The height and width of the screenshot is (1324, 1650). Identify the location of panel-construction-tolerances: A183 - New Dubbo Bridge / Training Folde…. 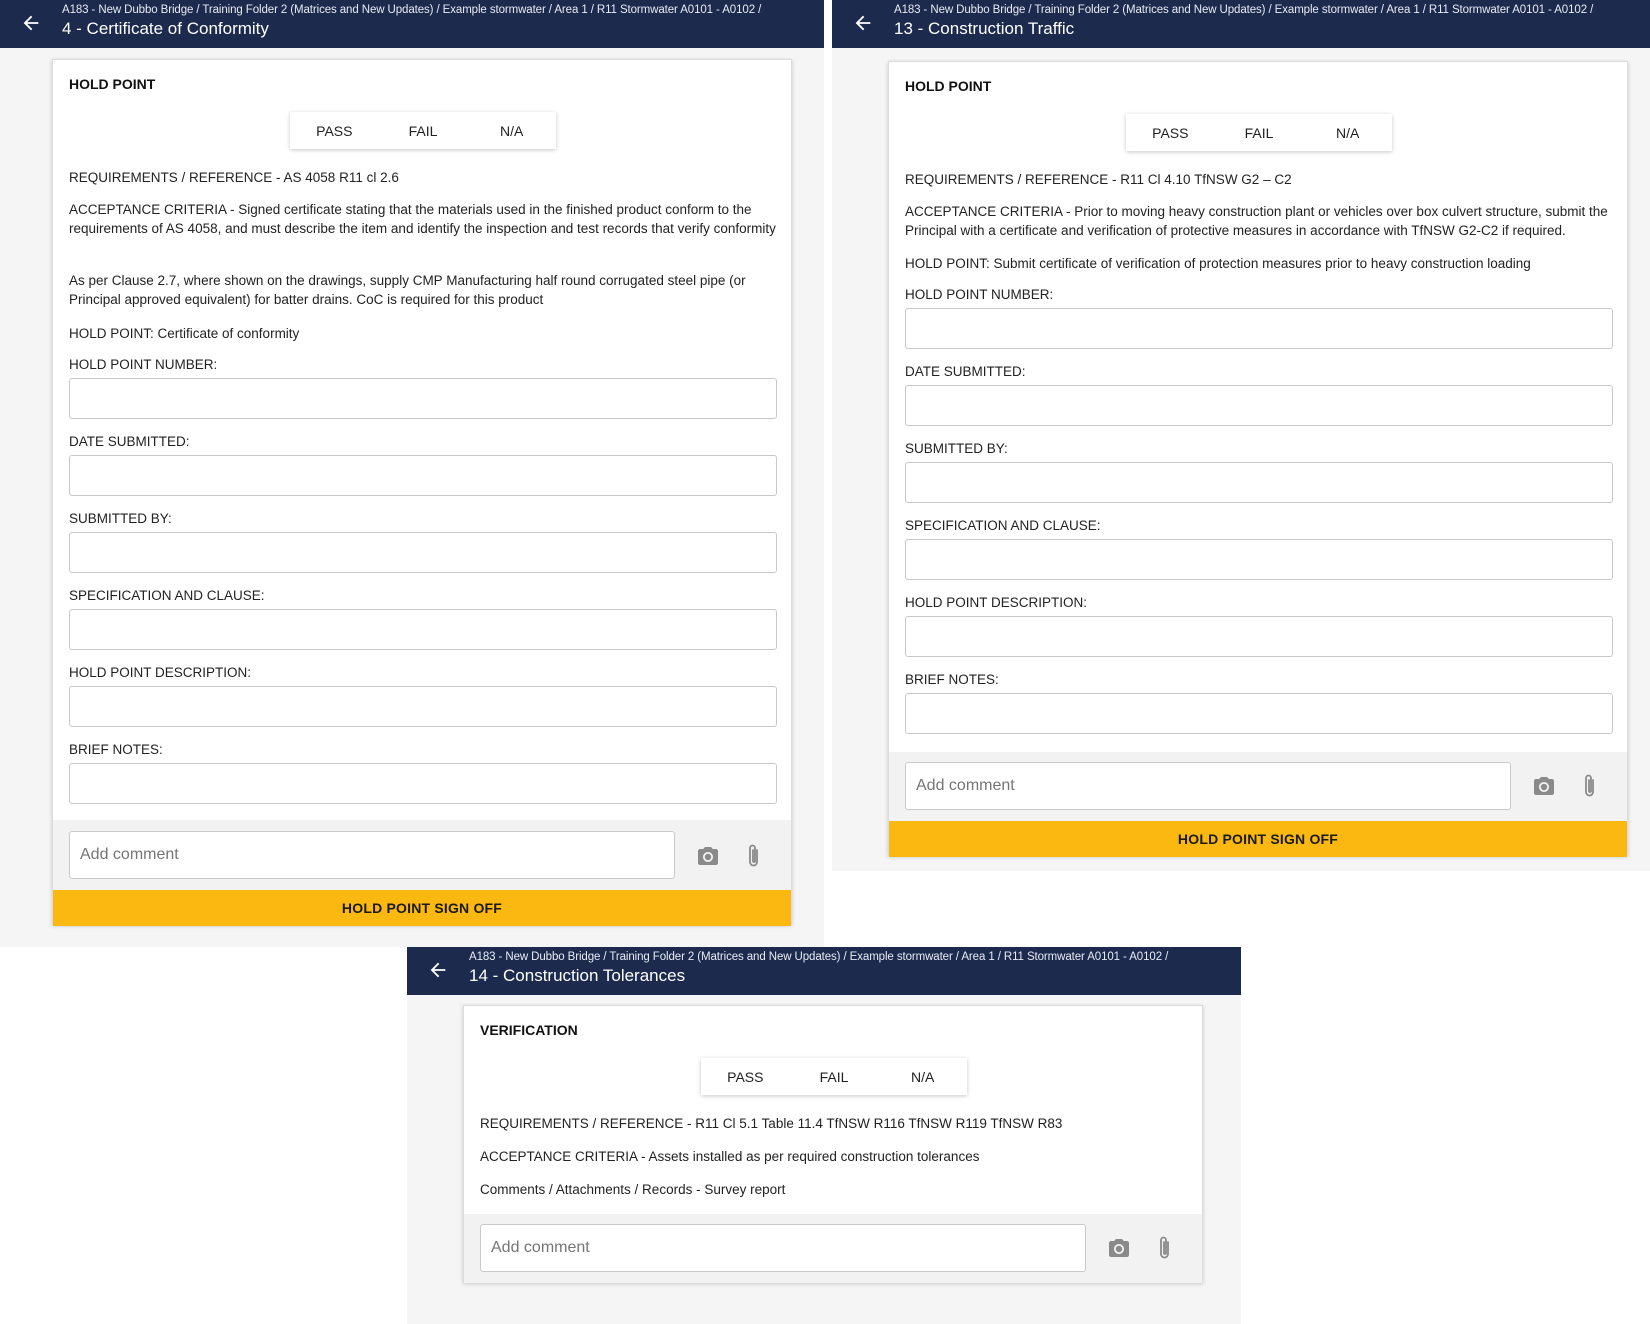
(824, 1135).